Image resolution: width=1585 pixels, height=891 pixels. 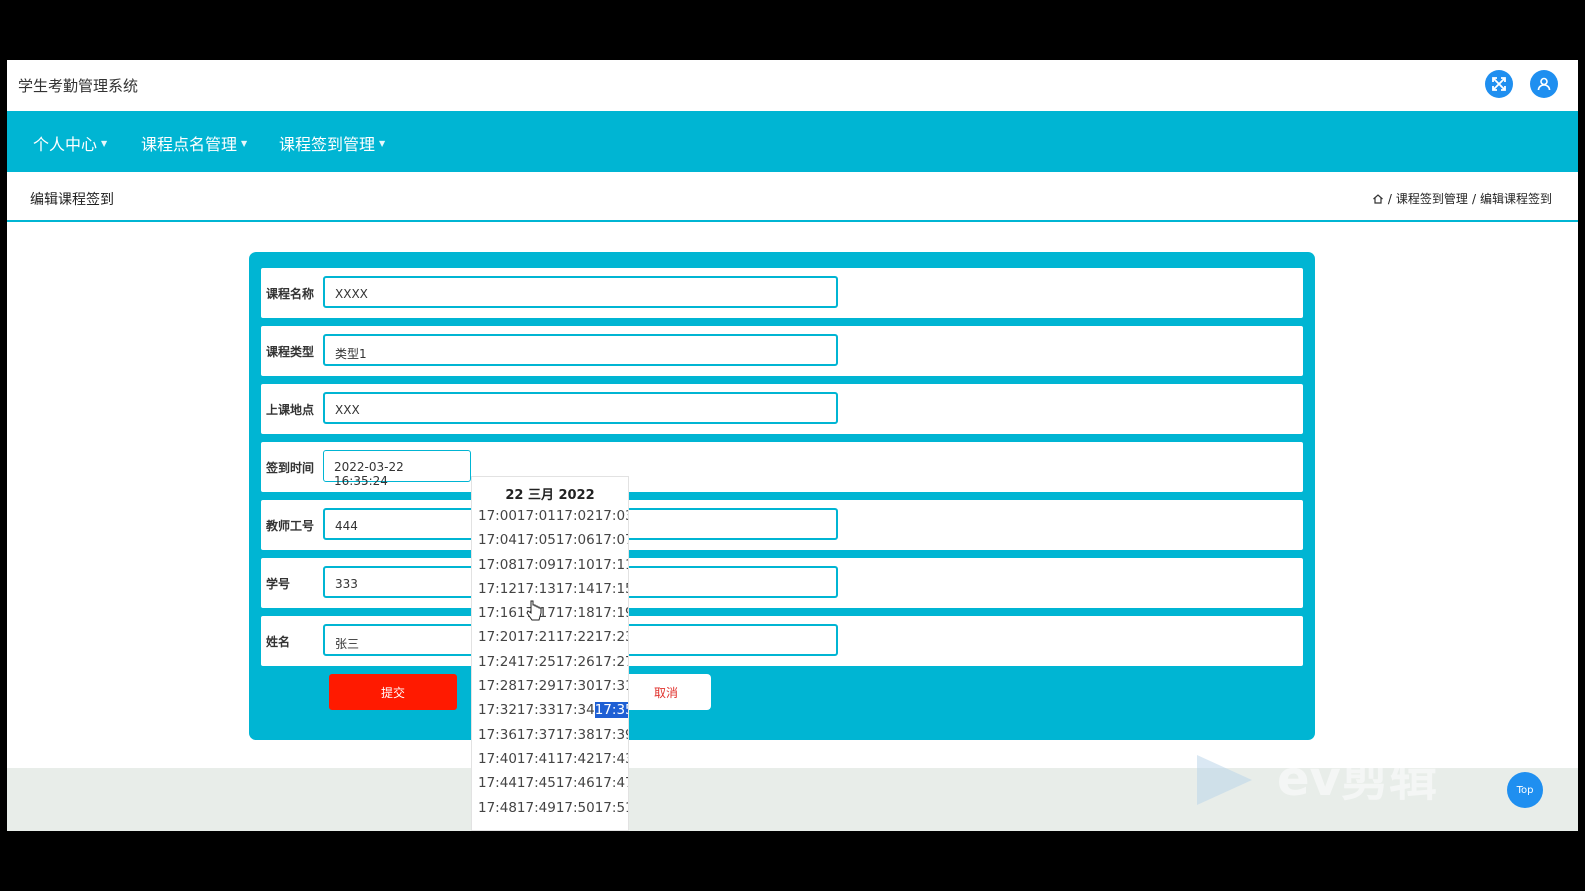 I want to click on mouse-pointer-icon, so click(x=534, y=610).